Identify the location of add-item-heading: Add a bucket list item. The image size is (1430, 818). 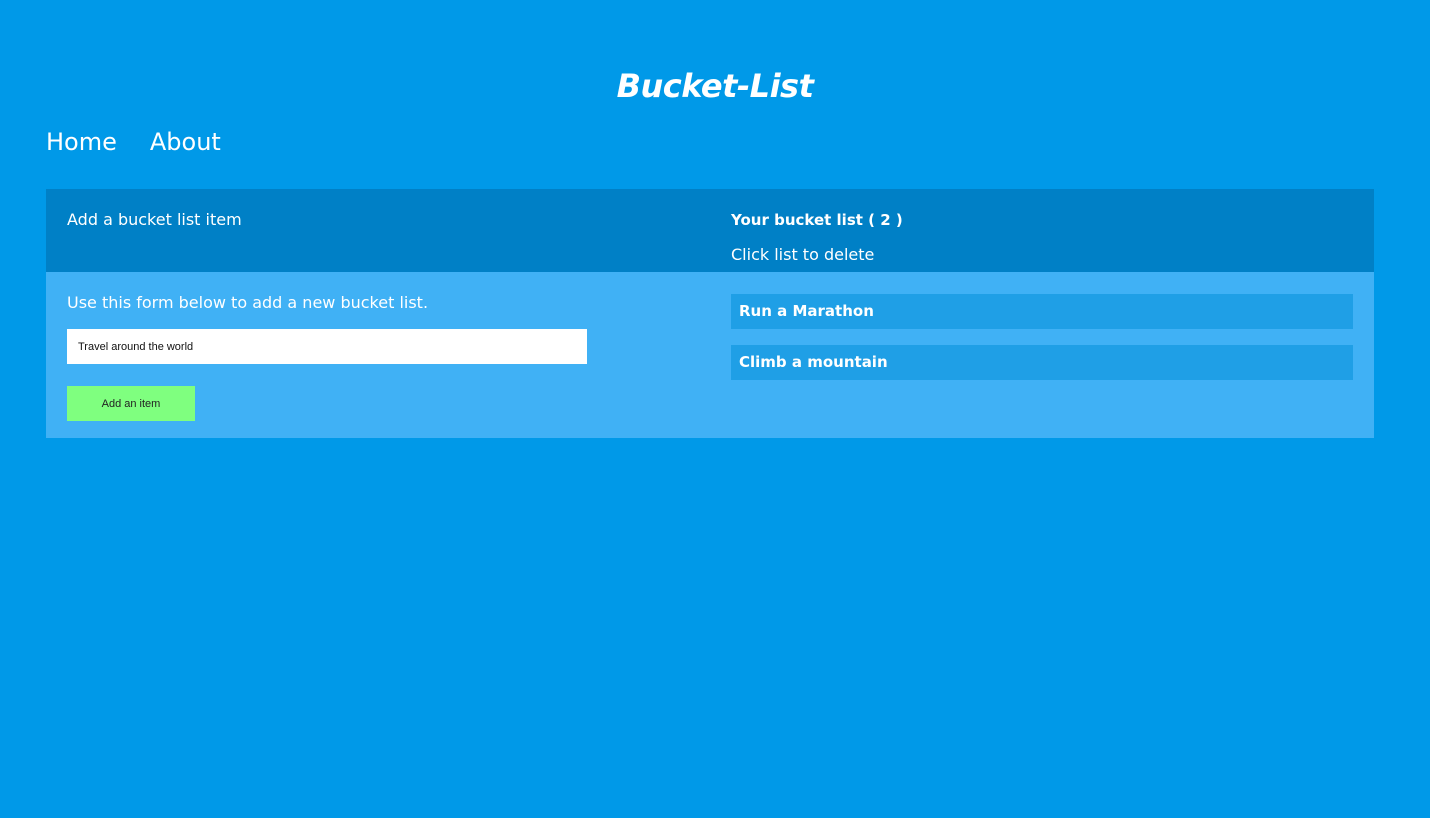
(154, 219).